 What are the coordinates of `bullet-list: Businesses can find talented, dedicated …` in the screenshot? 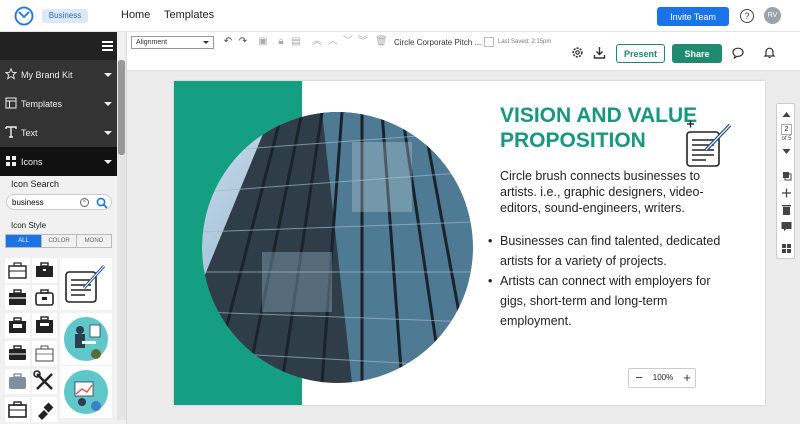 It's located at (613, 281).